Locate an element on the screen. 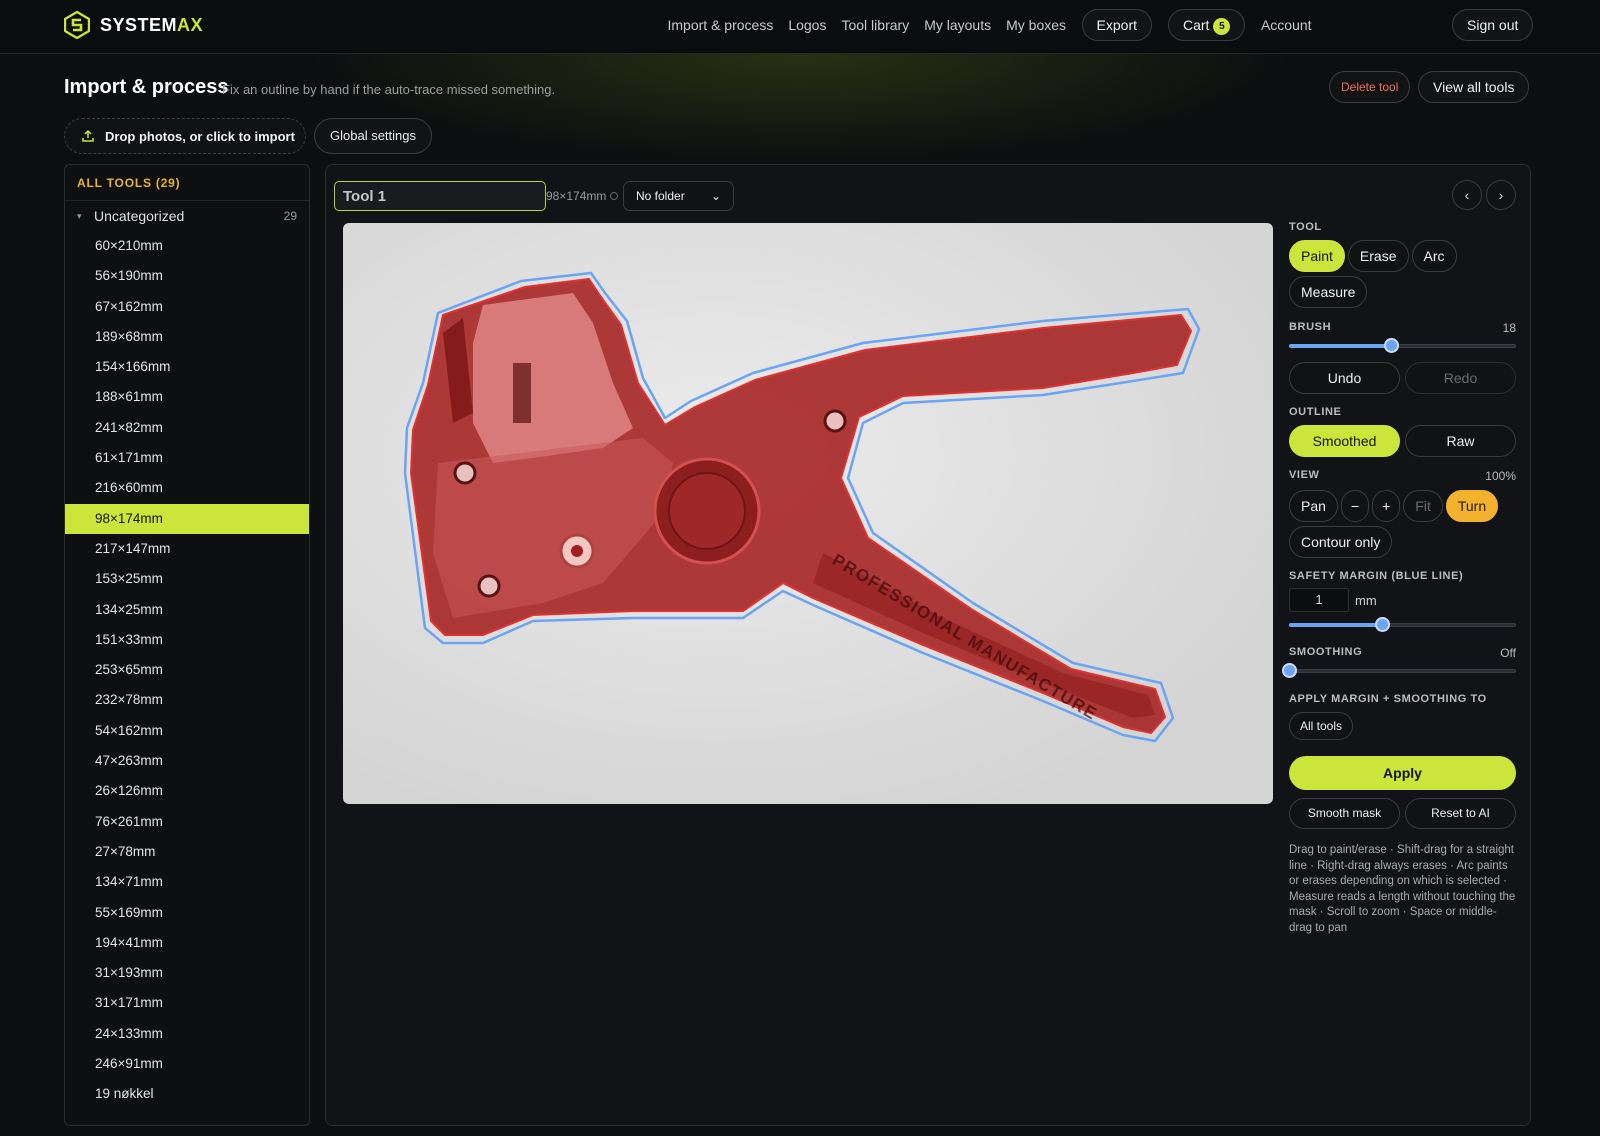  tool-list-item: 54×162mm is located at coordinates (187, 731).